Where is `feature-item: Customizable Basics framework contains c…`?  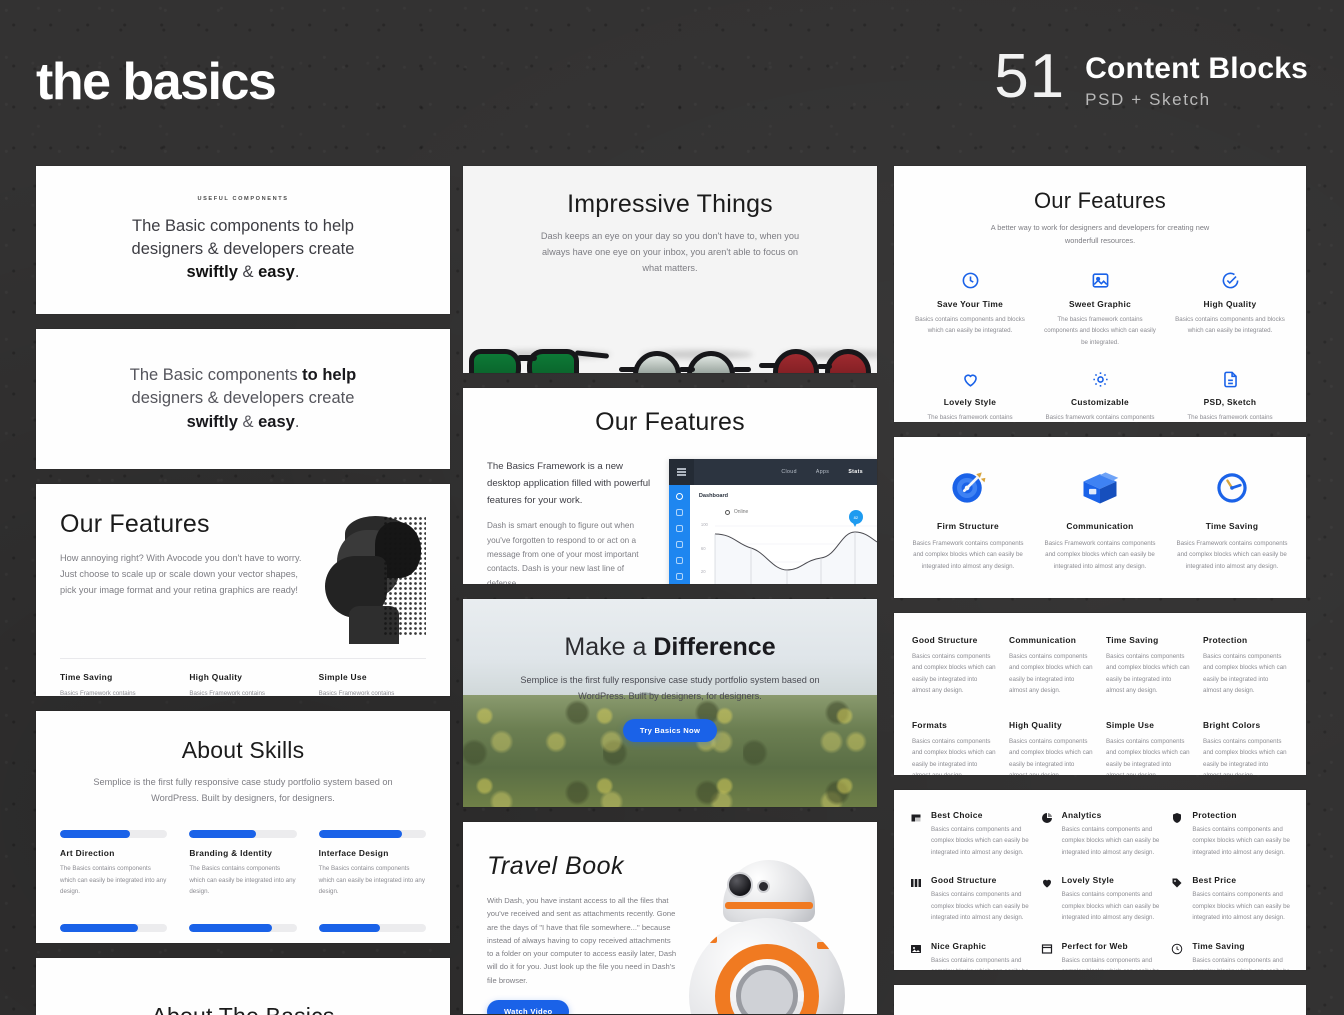
feature-item: Customizable Basics framework contains c… is located at coordinates (1100, 395).